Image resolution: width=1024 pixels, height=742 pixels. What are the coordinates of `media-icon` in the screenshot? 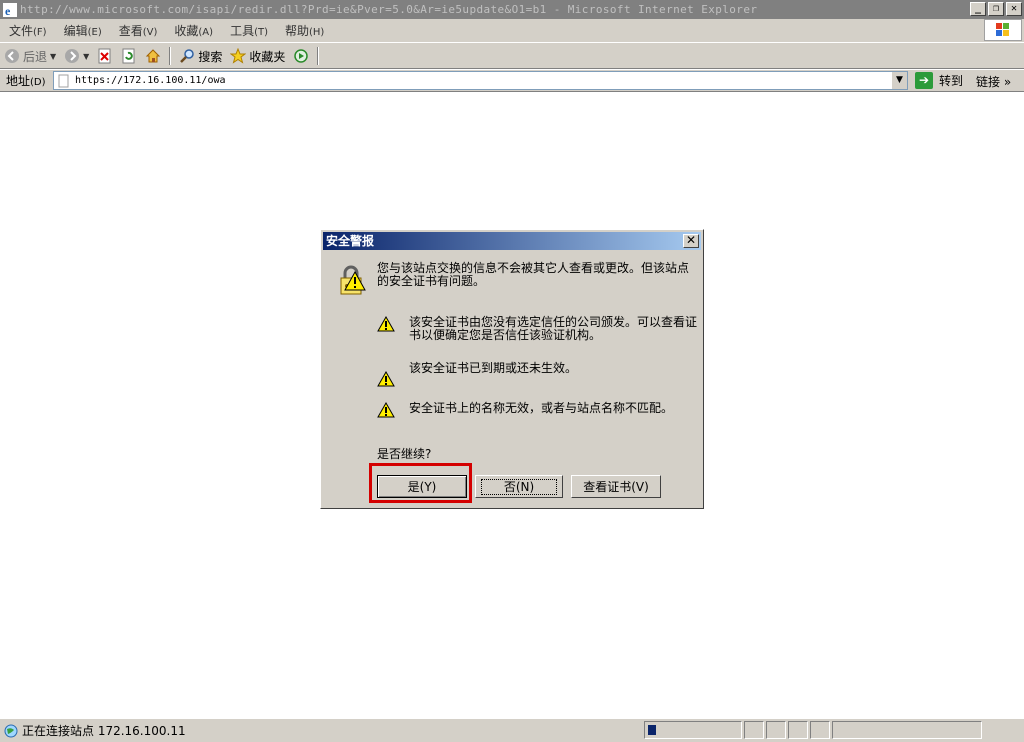 It's located at (301, 56).